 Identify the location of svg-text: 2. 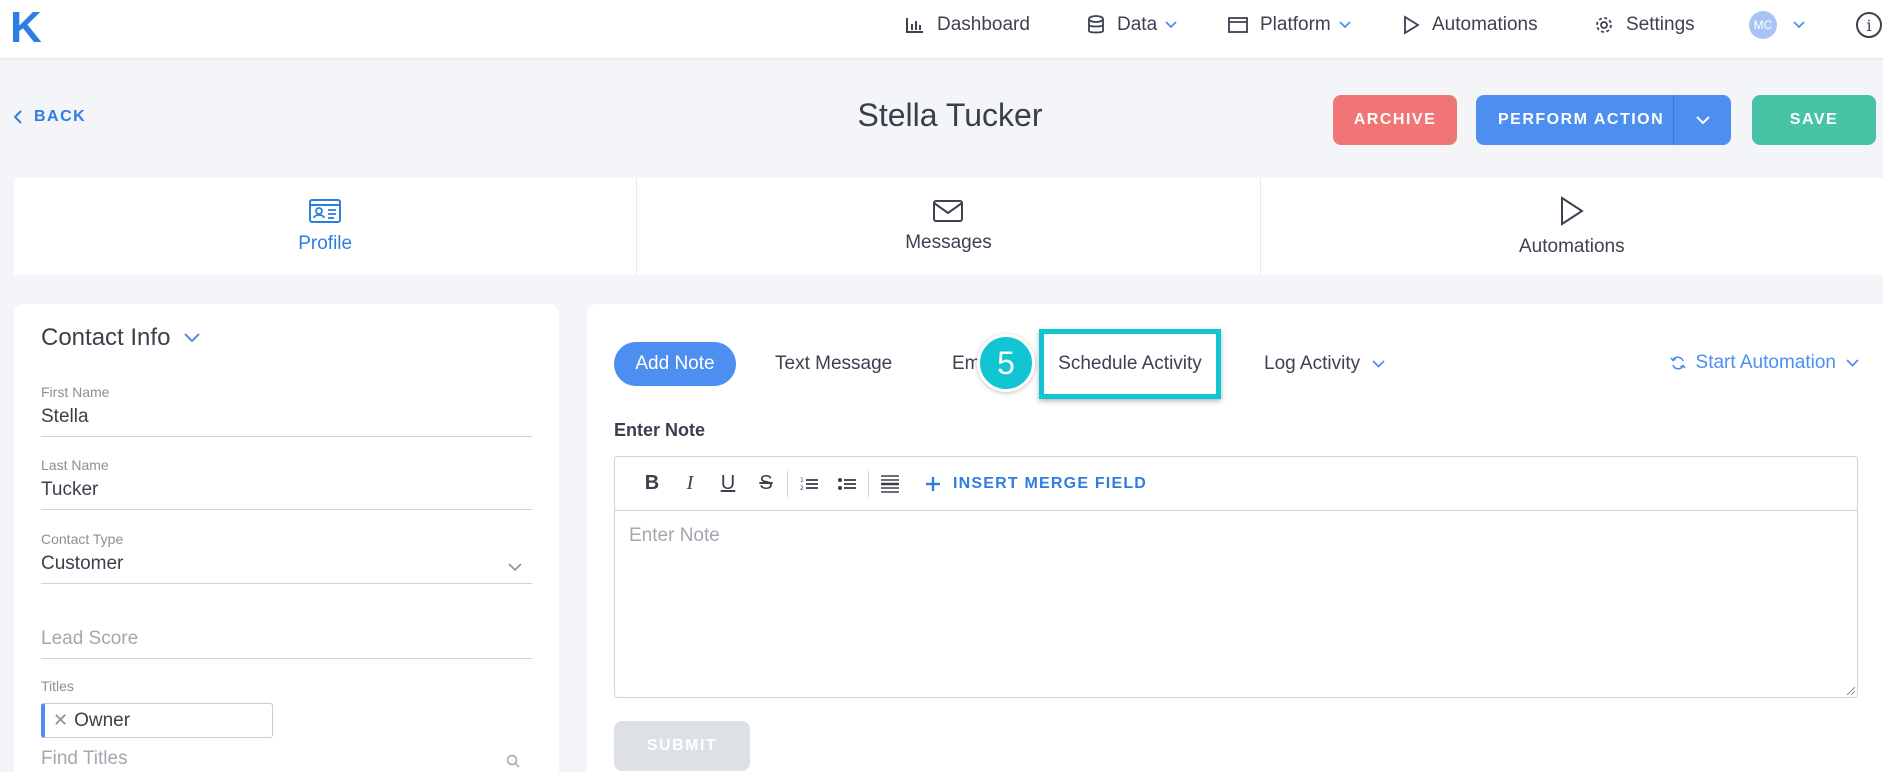
(802, 488).